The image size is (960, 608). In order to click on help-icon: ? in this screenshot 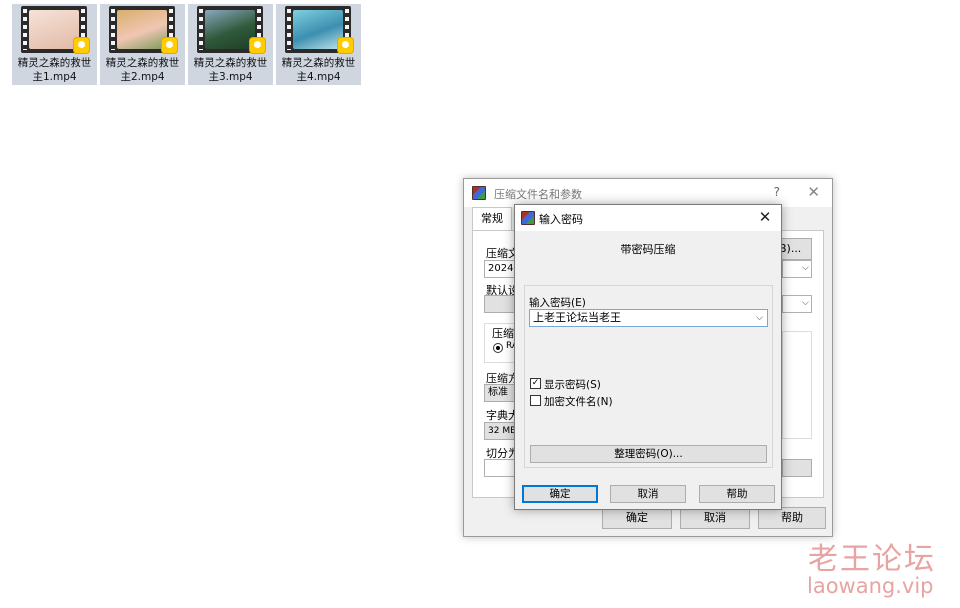, I will do `click(777, 192)`.